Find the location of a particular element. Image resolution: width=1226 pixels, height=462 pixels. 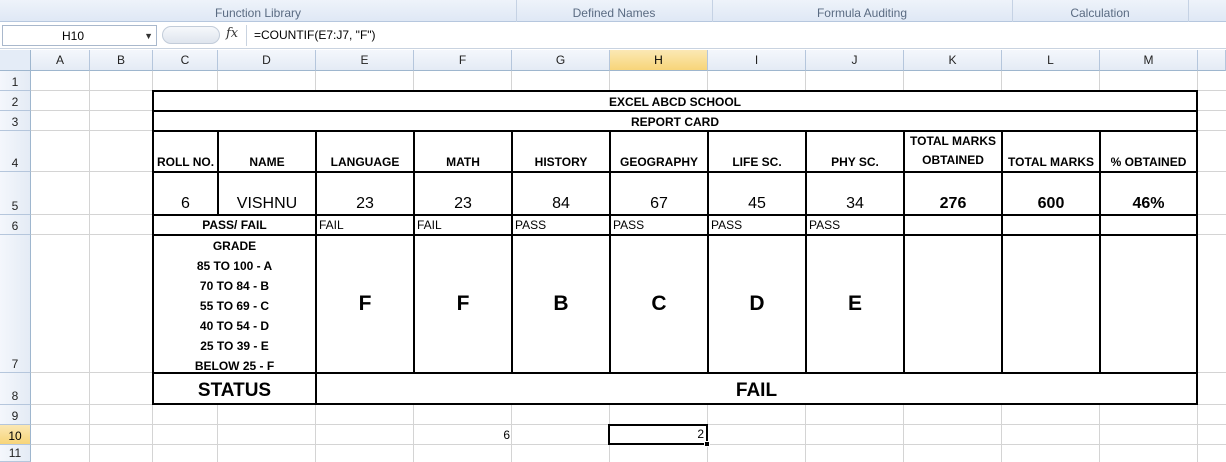

column-header-f: F is located at coordinates (463, 60).